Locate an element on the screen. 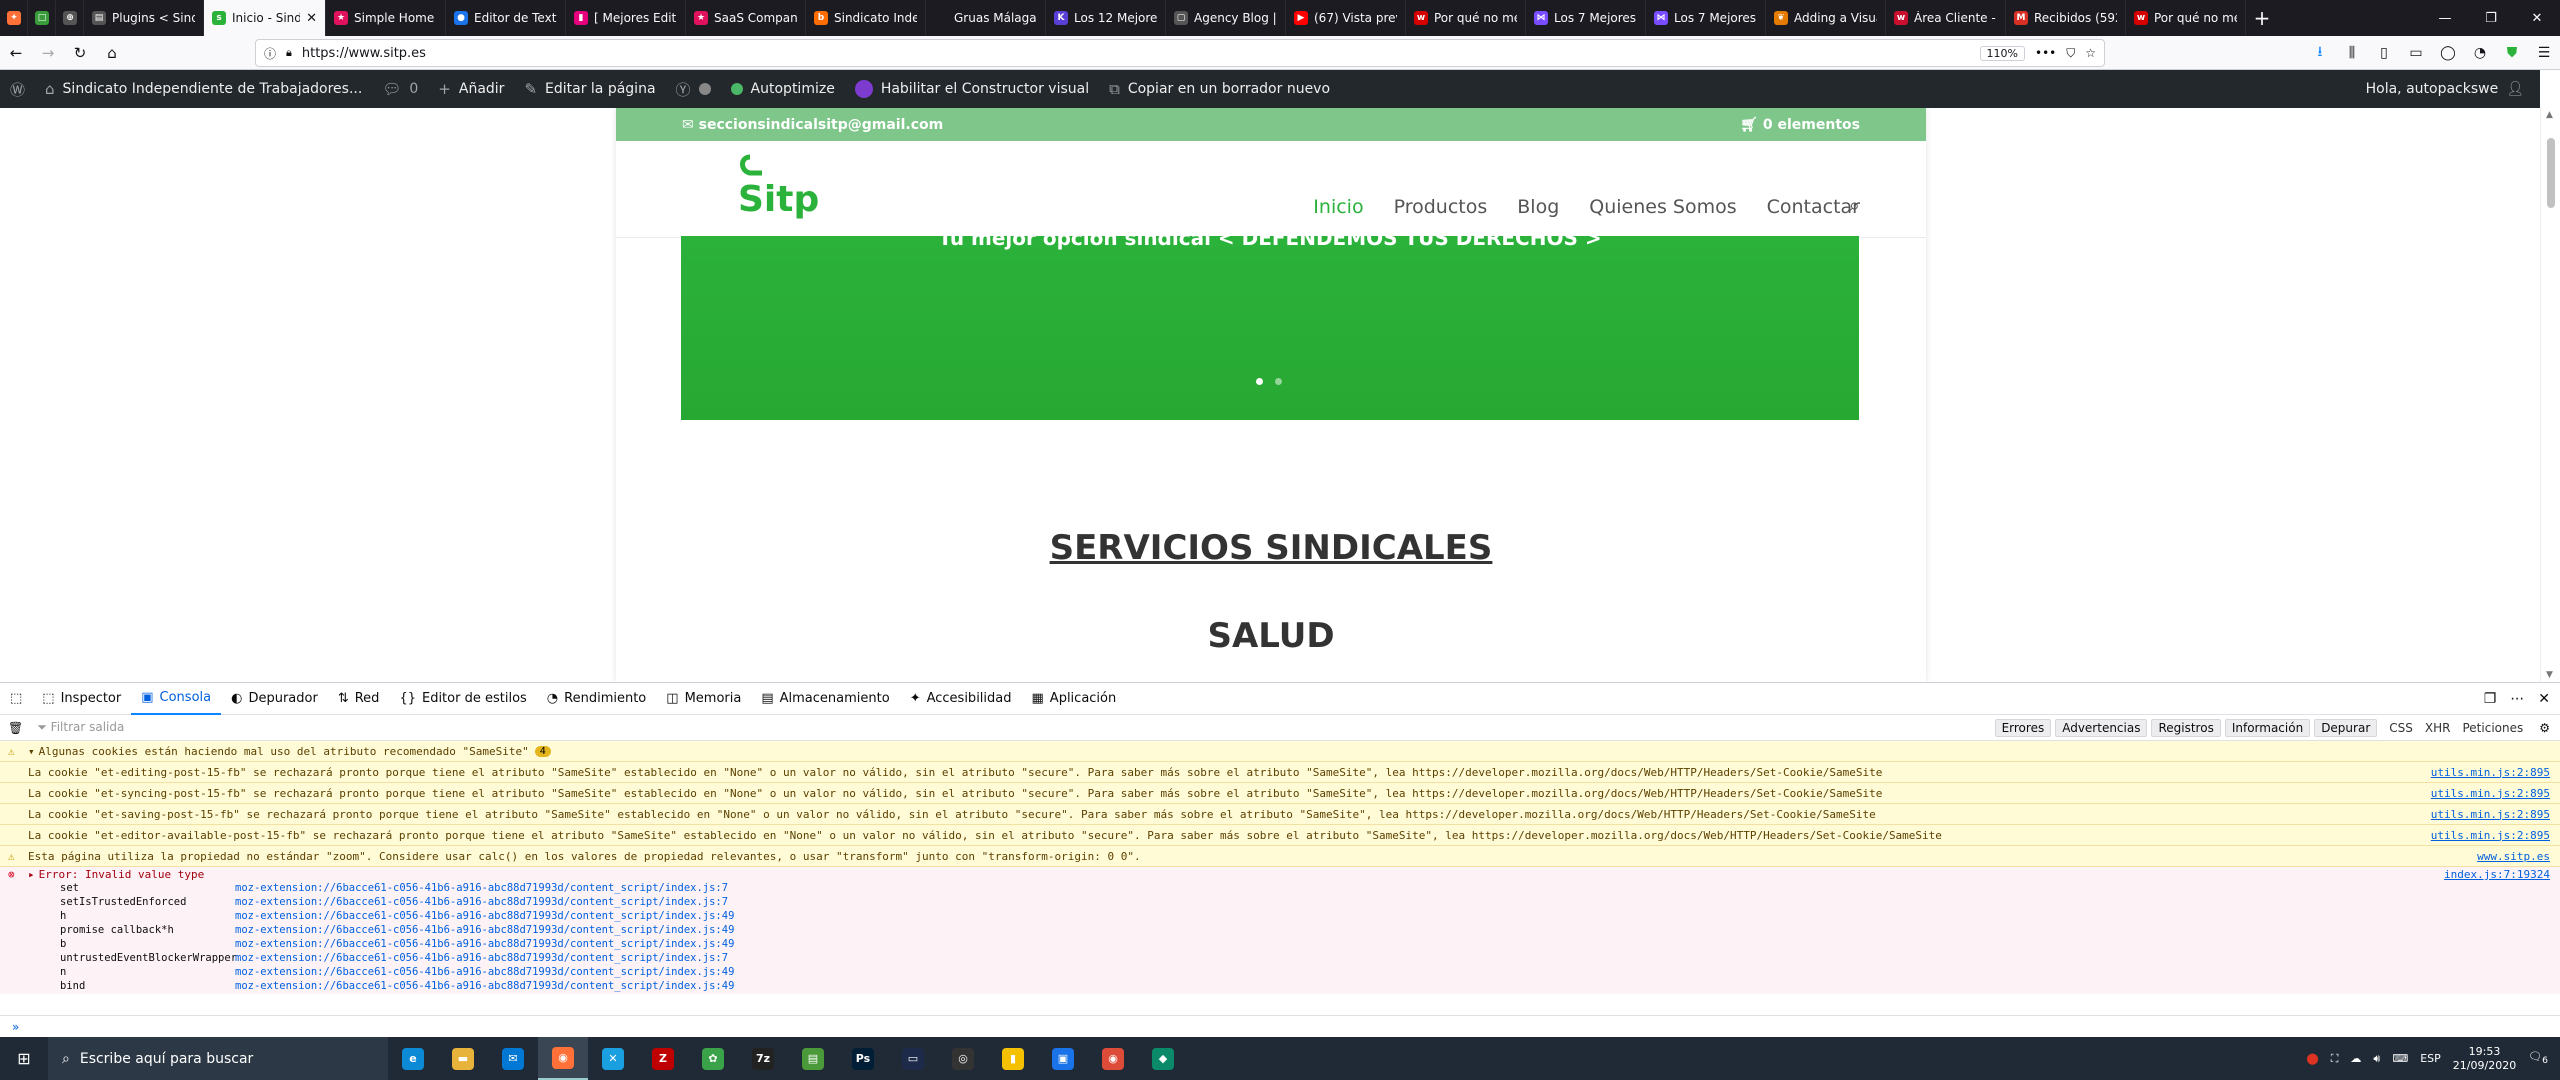 This screenshot has width=2560, height=1080. element-picker-icon: ⬚ is located at coordinates (16, 699).